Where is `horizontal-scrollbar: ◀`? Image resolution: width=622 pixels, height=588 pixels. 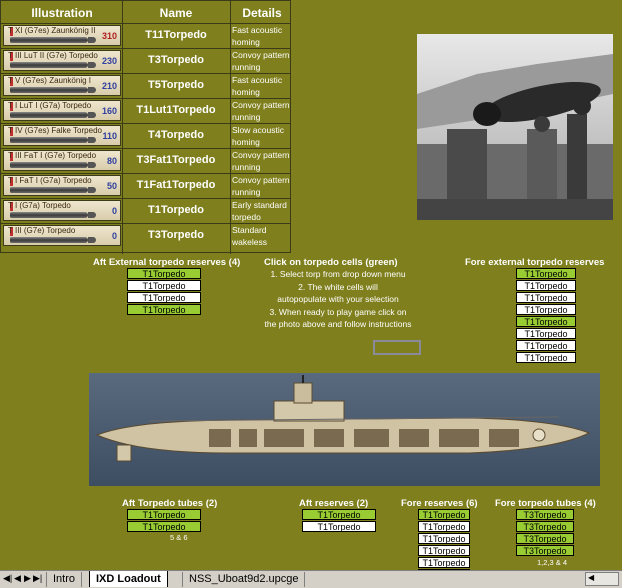
horizontal-scrollbar: ◀ is located at coordinates (602, 579).